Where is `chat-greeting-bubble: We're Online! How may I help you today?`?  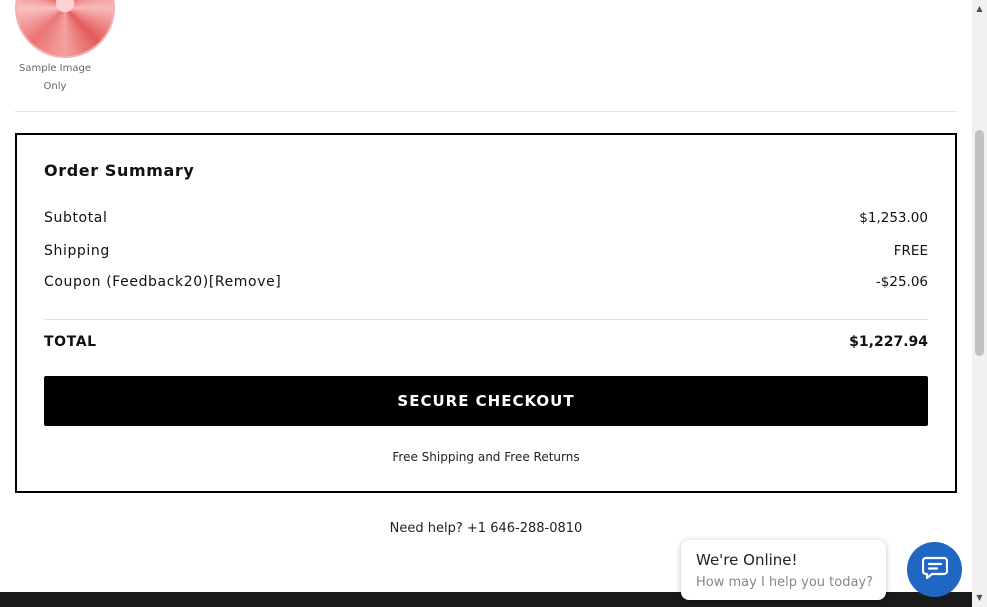 chat-greeting-bubble: We're Online! How may I help you today? is located at coordinates (783, 570).